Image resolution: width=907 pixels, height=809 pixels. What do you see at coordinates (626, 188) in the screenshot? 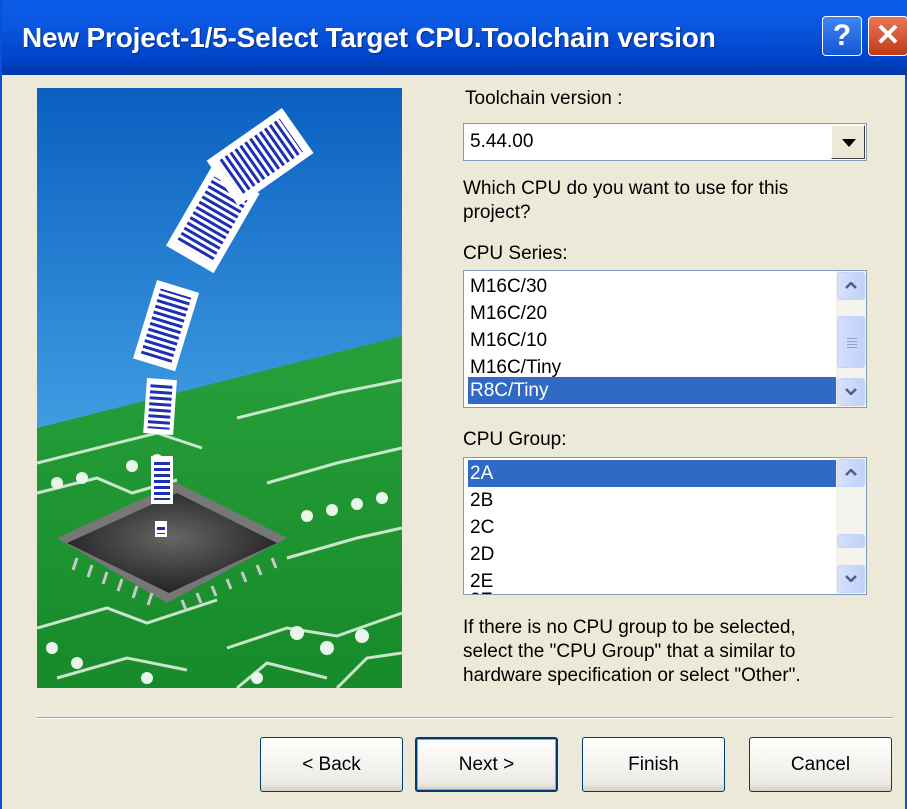
I see `cpu-question-line1: Which CPU do you want to use for this` at bounding box center [626, 188].